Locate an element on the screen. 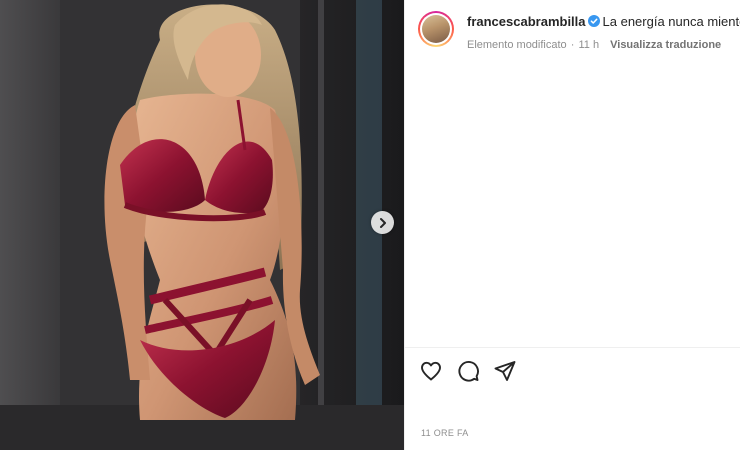  chevron-right-icon is located at coordinates (382, 222).